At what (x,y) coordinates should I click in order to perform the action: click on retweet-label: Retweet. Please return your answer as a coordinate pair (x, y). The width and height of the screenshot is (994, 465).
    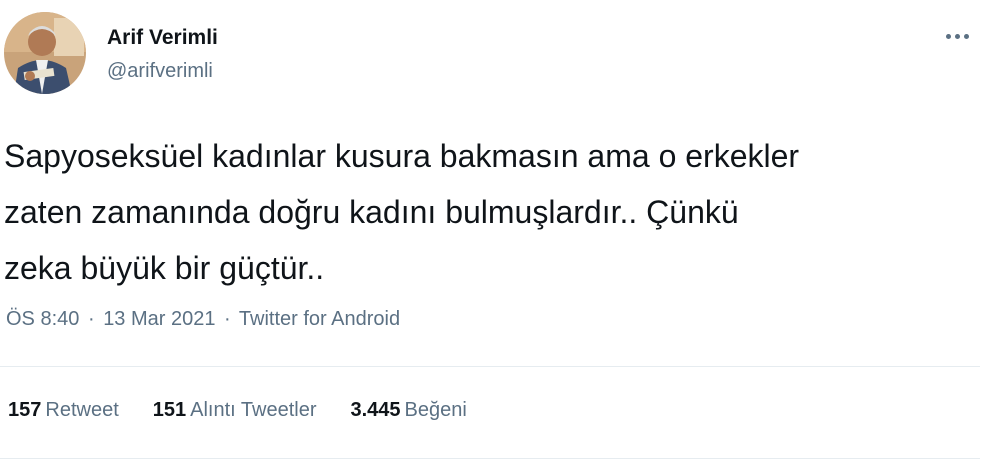
    Looking at the image, I should click on (82, 410).